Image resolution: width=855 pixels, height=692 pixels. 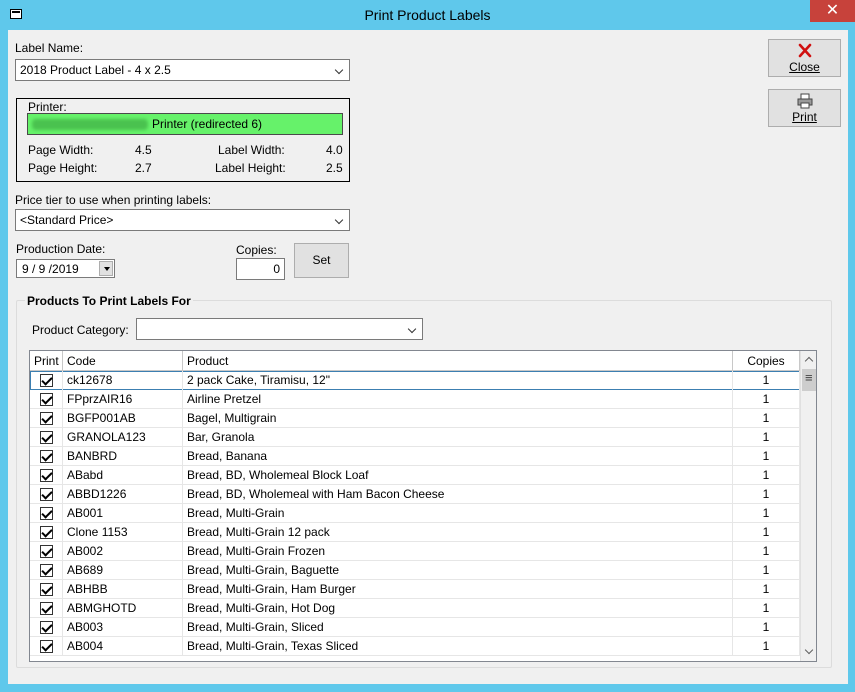 I want to click on chevron-down-icon, so click(x=340, y=220).